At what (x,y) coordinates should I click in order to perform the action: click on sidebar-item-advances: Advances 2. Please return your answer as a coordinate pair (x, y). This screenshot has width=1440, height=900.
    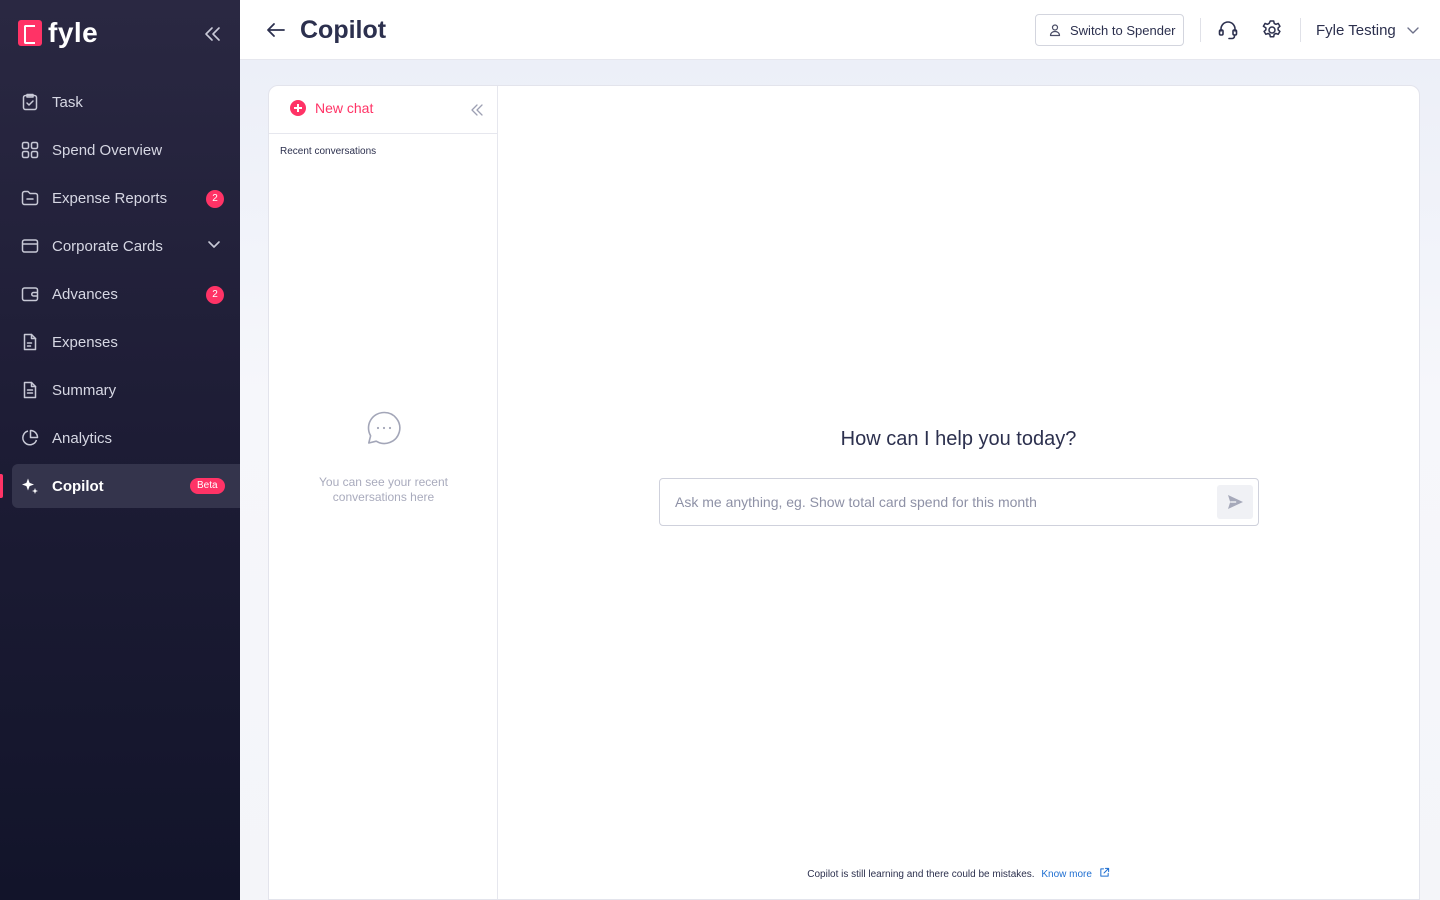
    Looking at the image, I should click on (126, 294).